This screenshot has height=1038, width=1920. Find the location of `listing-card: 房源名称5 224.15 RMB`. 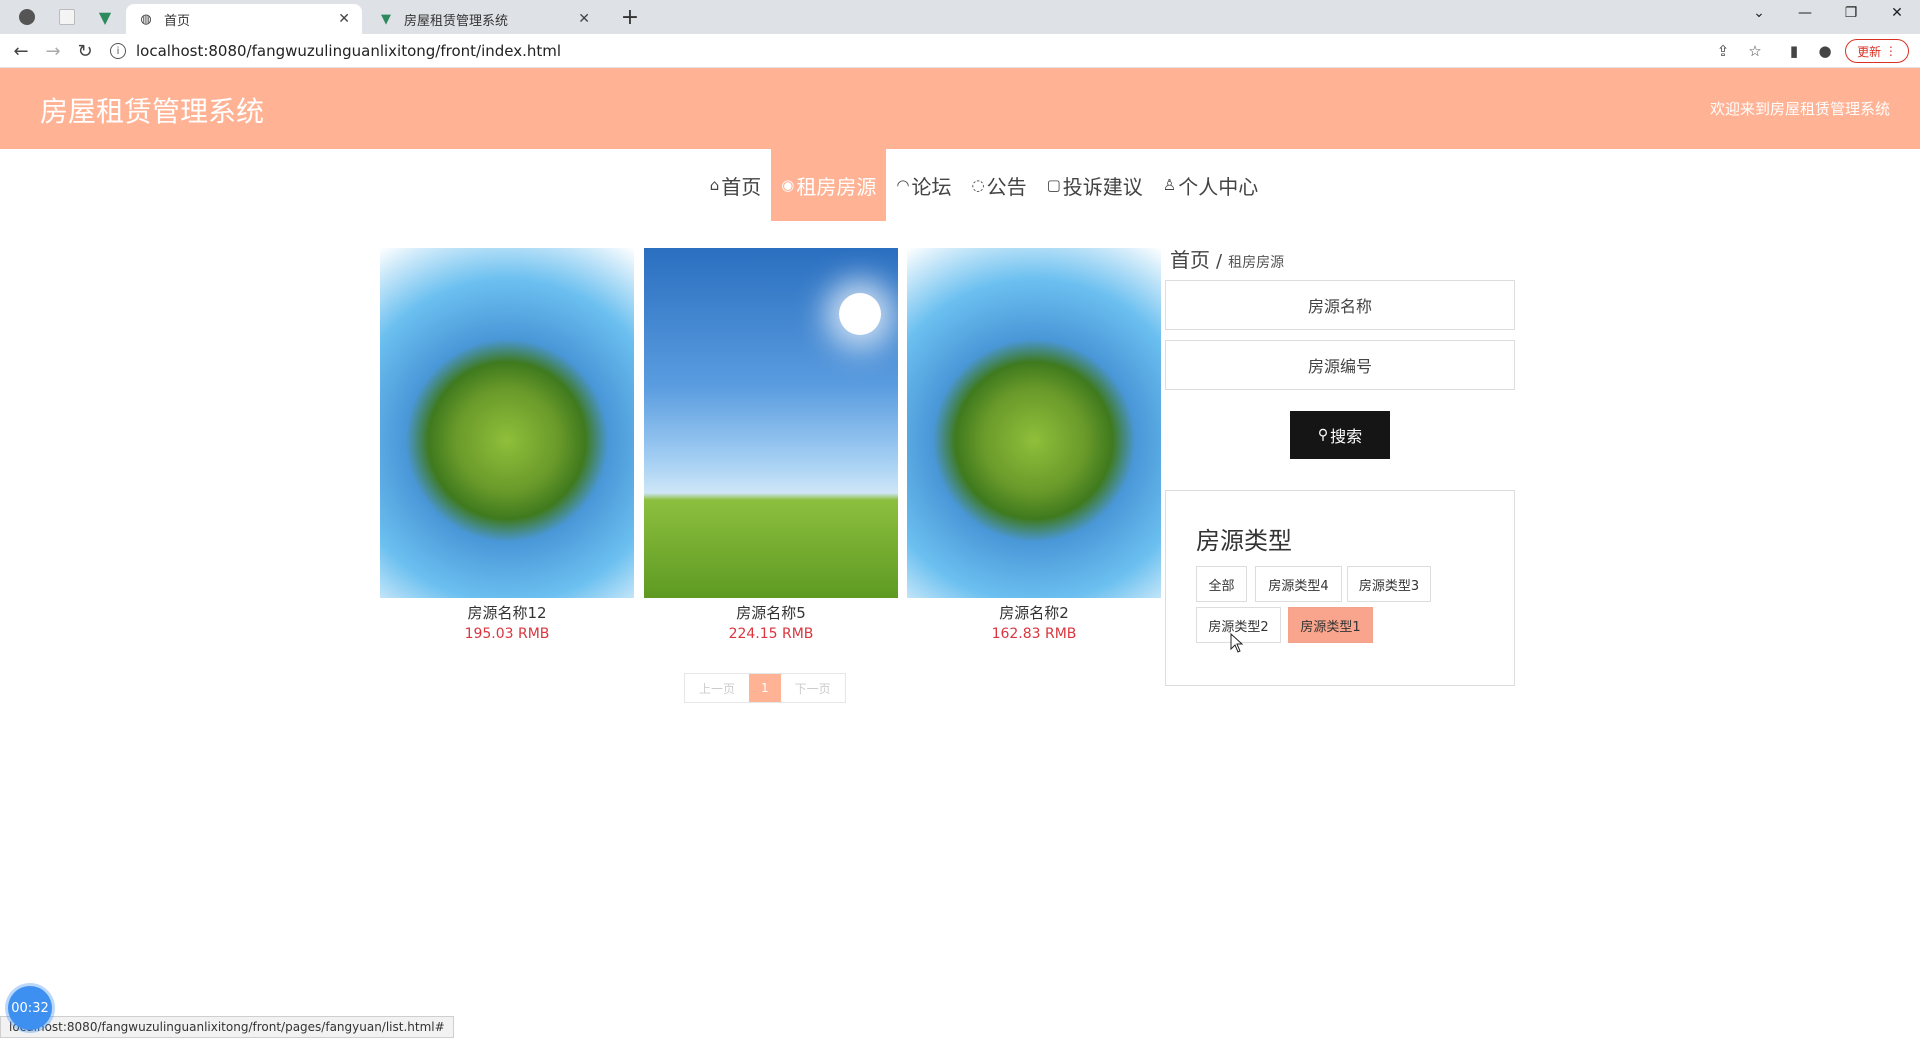

listing-card: 房源名称5 224.15 RMB is located at coordinates (771, 447).